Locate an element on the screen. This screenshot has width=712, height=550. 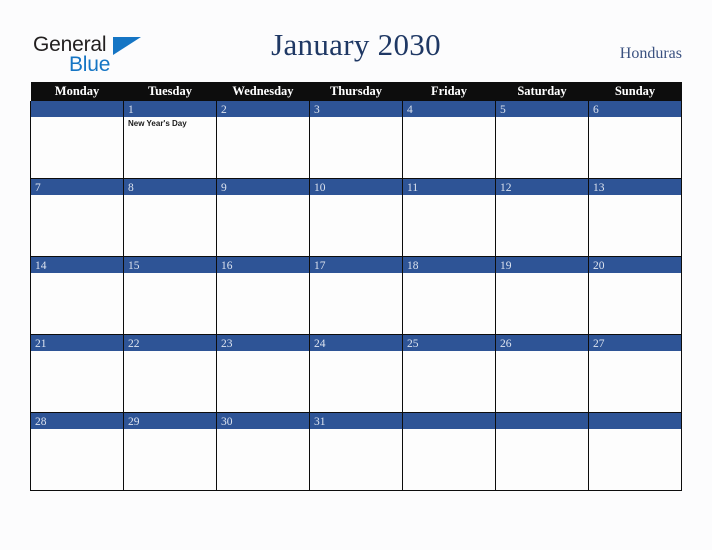
day-number-bar: 6 is located at coordinates (635, 109).